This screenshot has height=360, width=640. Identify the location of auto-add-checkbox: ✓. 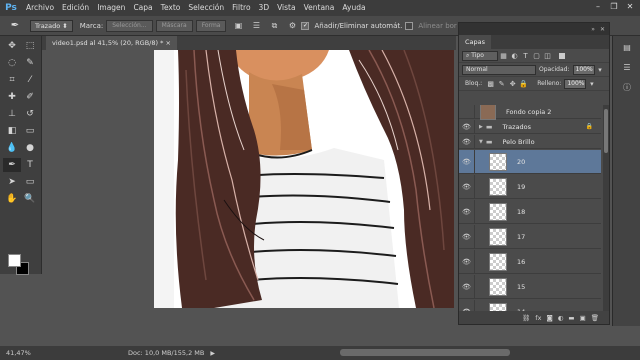
(305, 25).